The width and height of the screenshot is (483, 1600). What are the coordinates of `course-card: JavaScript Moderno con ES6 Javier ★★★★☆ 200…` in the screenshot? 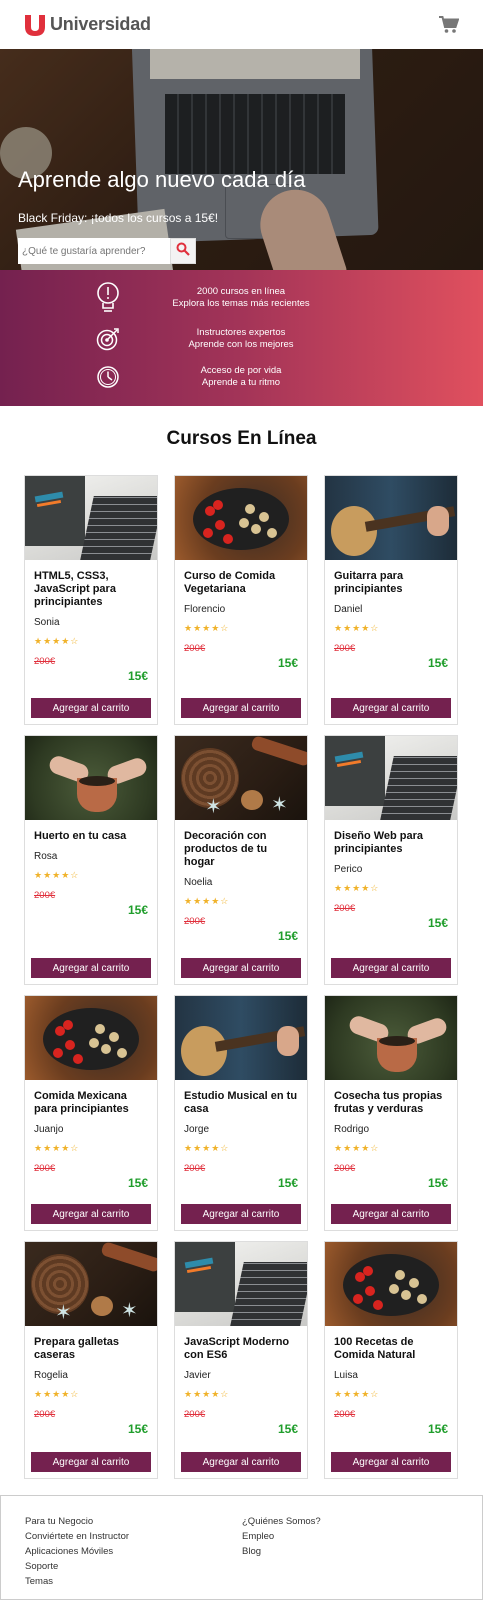 It's located at (241, 1360).